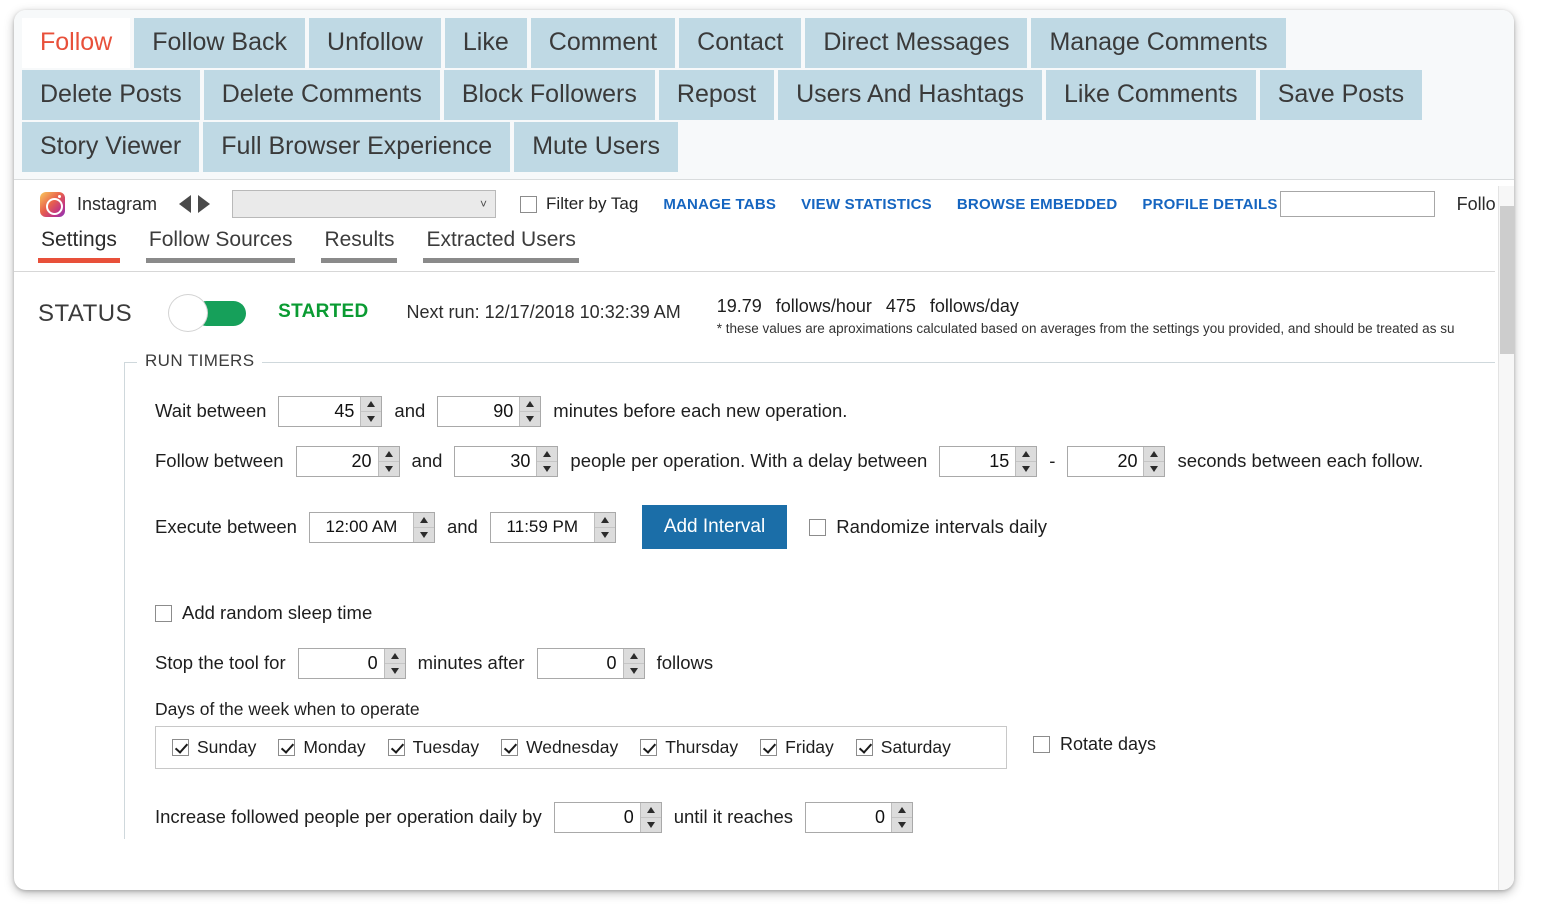  I want to click on stop-follows-spinner: 0, so click(590, 663).